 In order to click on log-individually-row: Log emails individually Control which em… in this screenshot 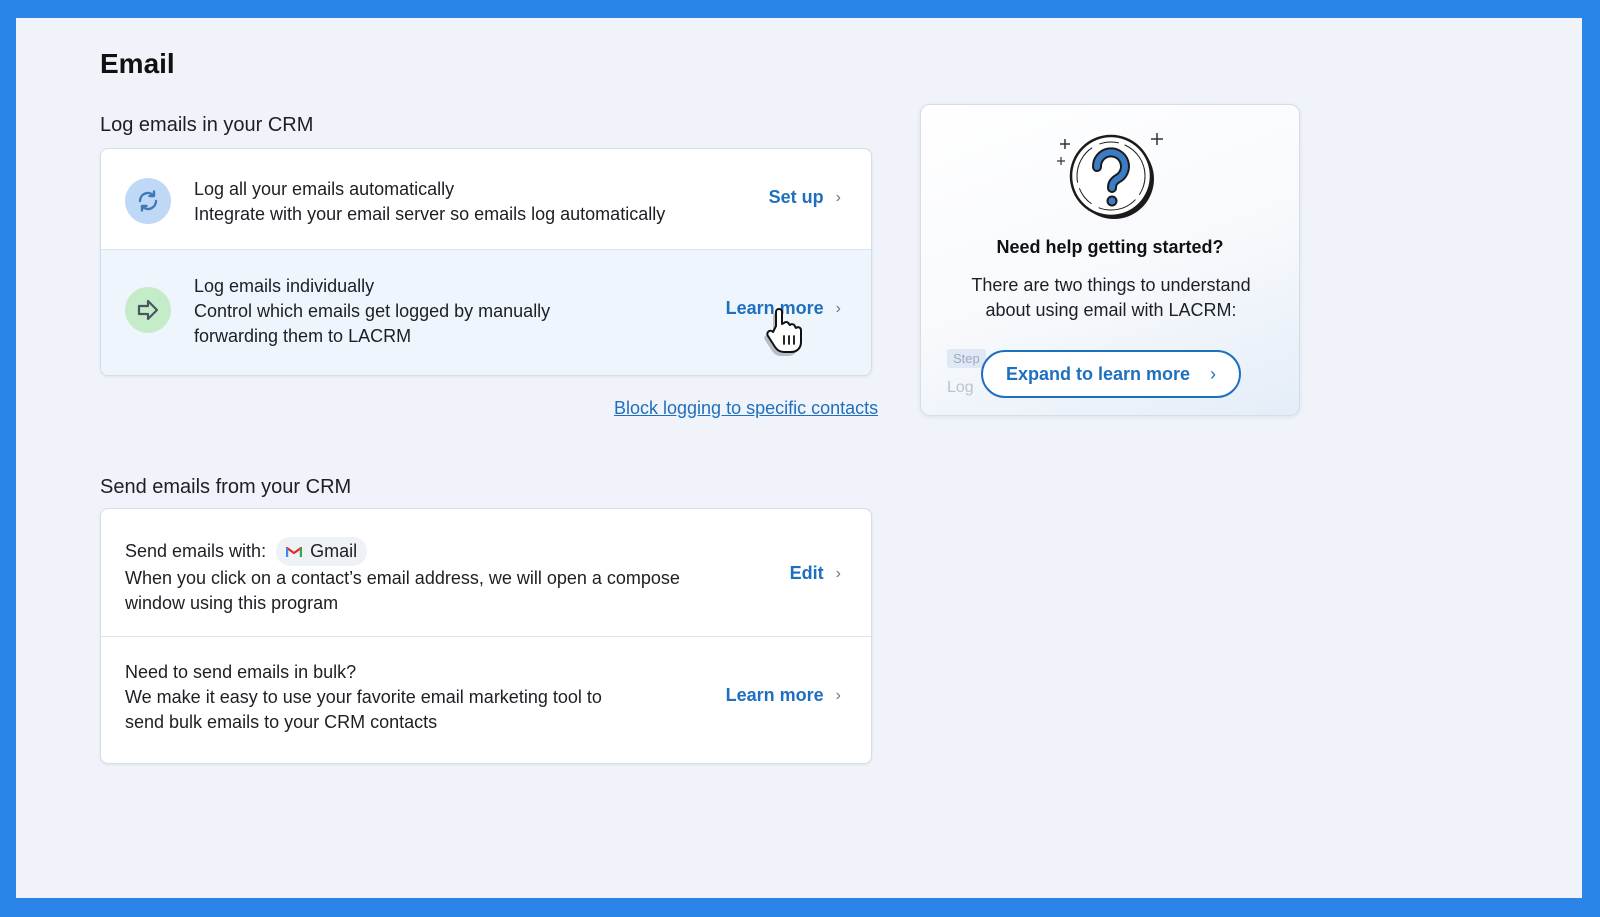, I will do `click(486, 312)`.